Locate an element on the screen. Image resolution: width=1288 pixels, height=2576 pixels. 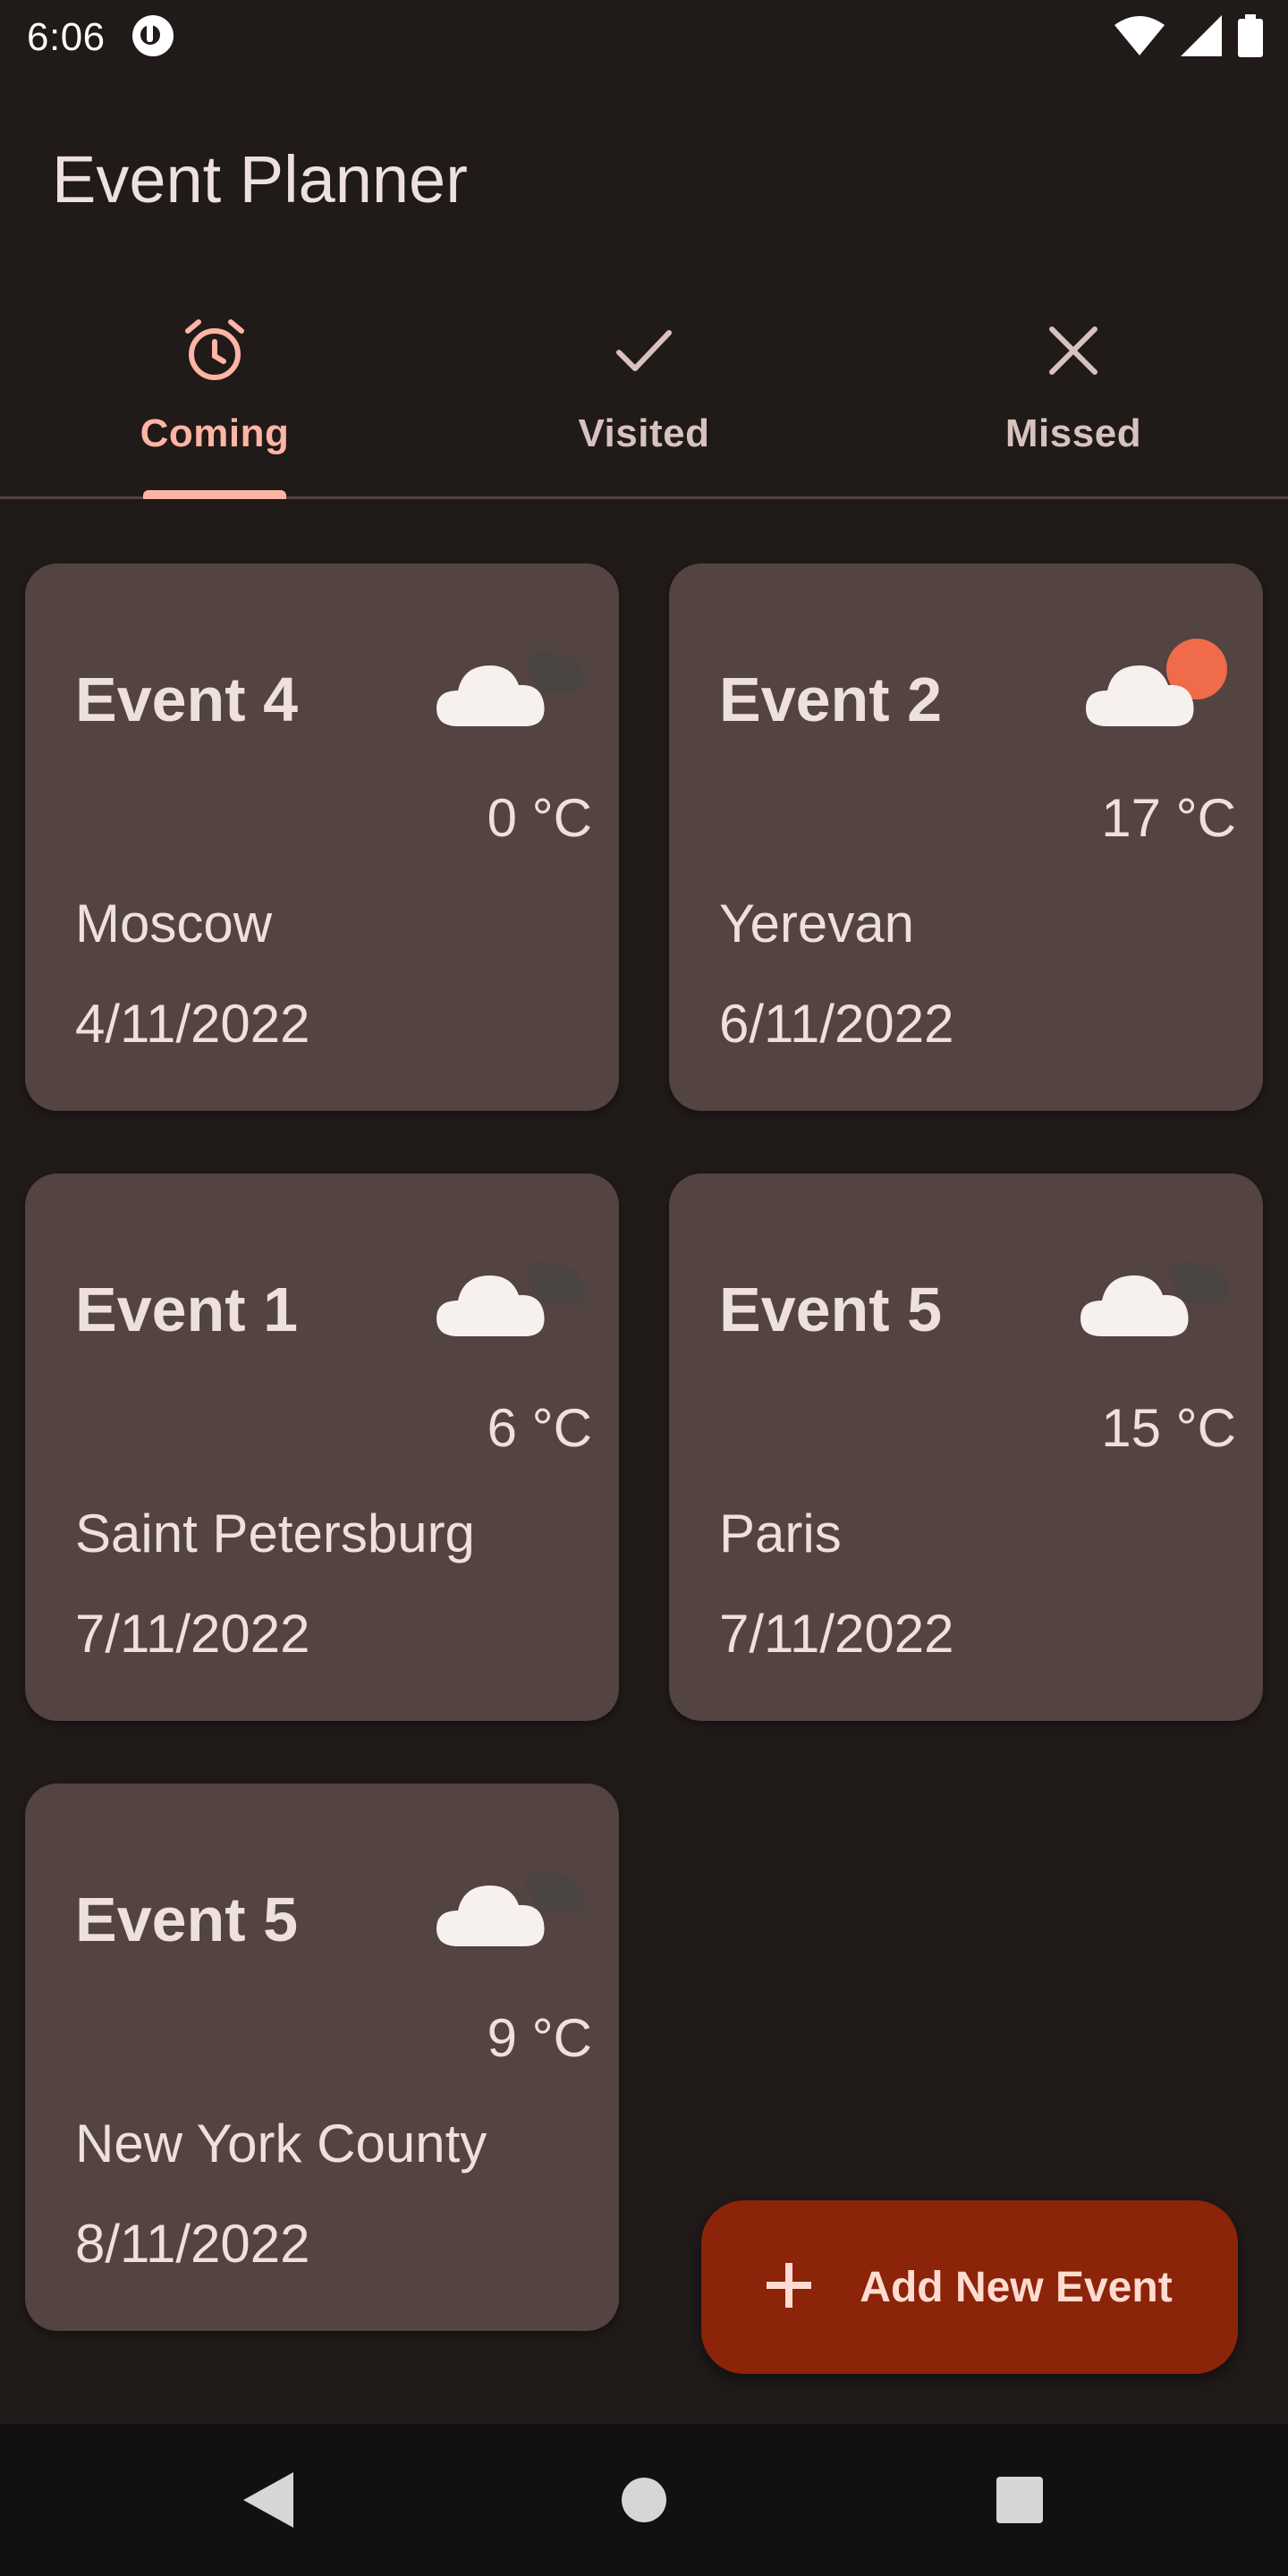
event-date: 6/11/2022 is located at coordinates (836, 1024).